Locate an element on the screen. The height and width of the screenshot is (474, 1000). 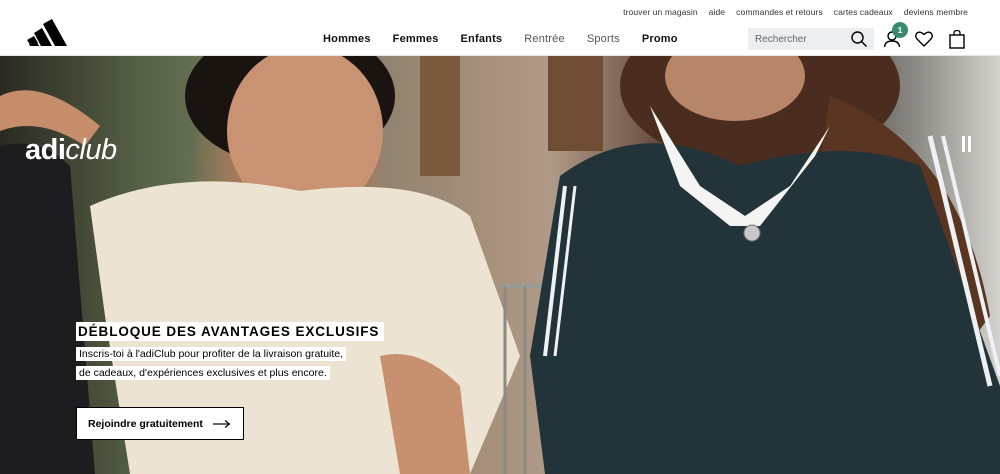
util-link-store-locator: trouver un magasin is located at coordinates (660, 12).